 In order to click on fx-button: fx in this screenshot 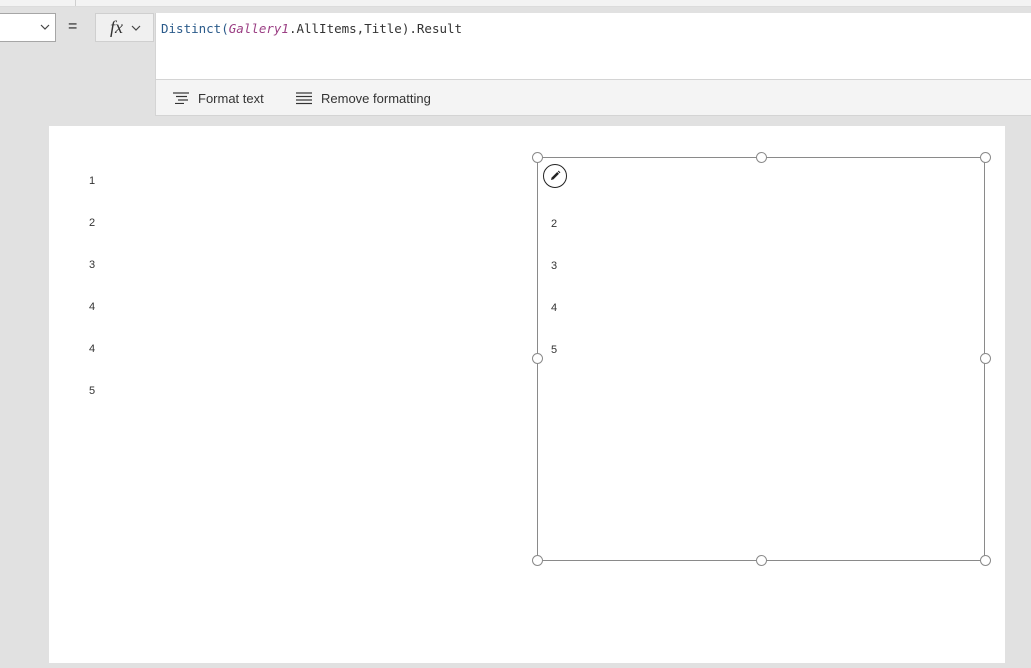, I will do `click(124, 27)`.